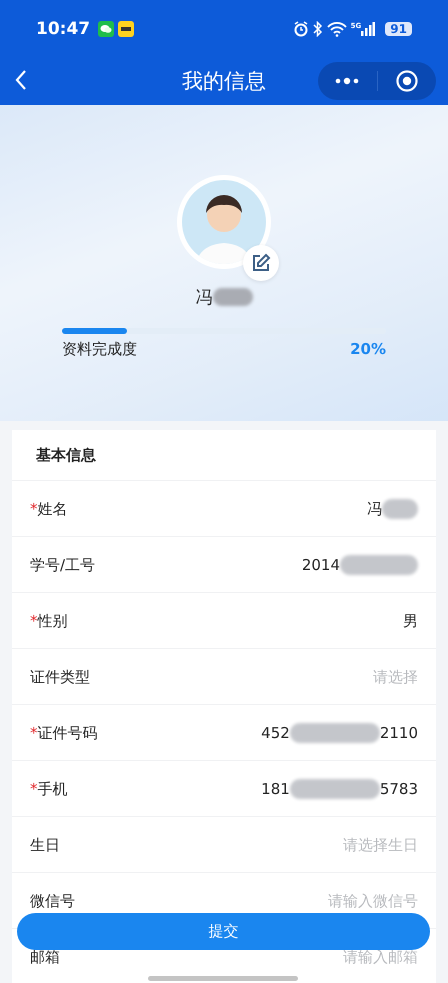  Describe the element at coordinates (223, 931) in the screenshot. I see `submit-button: 提交` at that location.